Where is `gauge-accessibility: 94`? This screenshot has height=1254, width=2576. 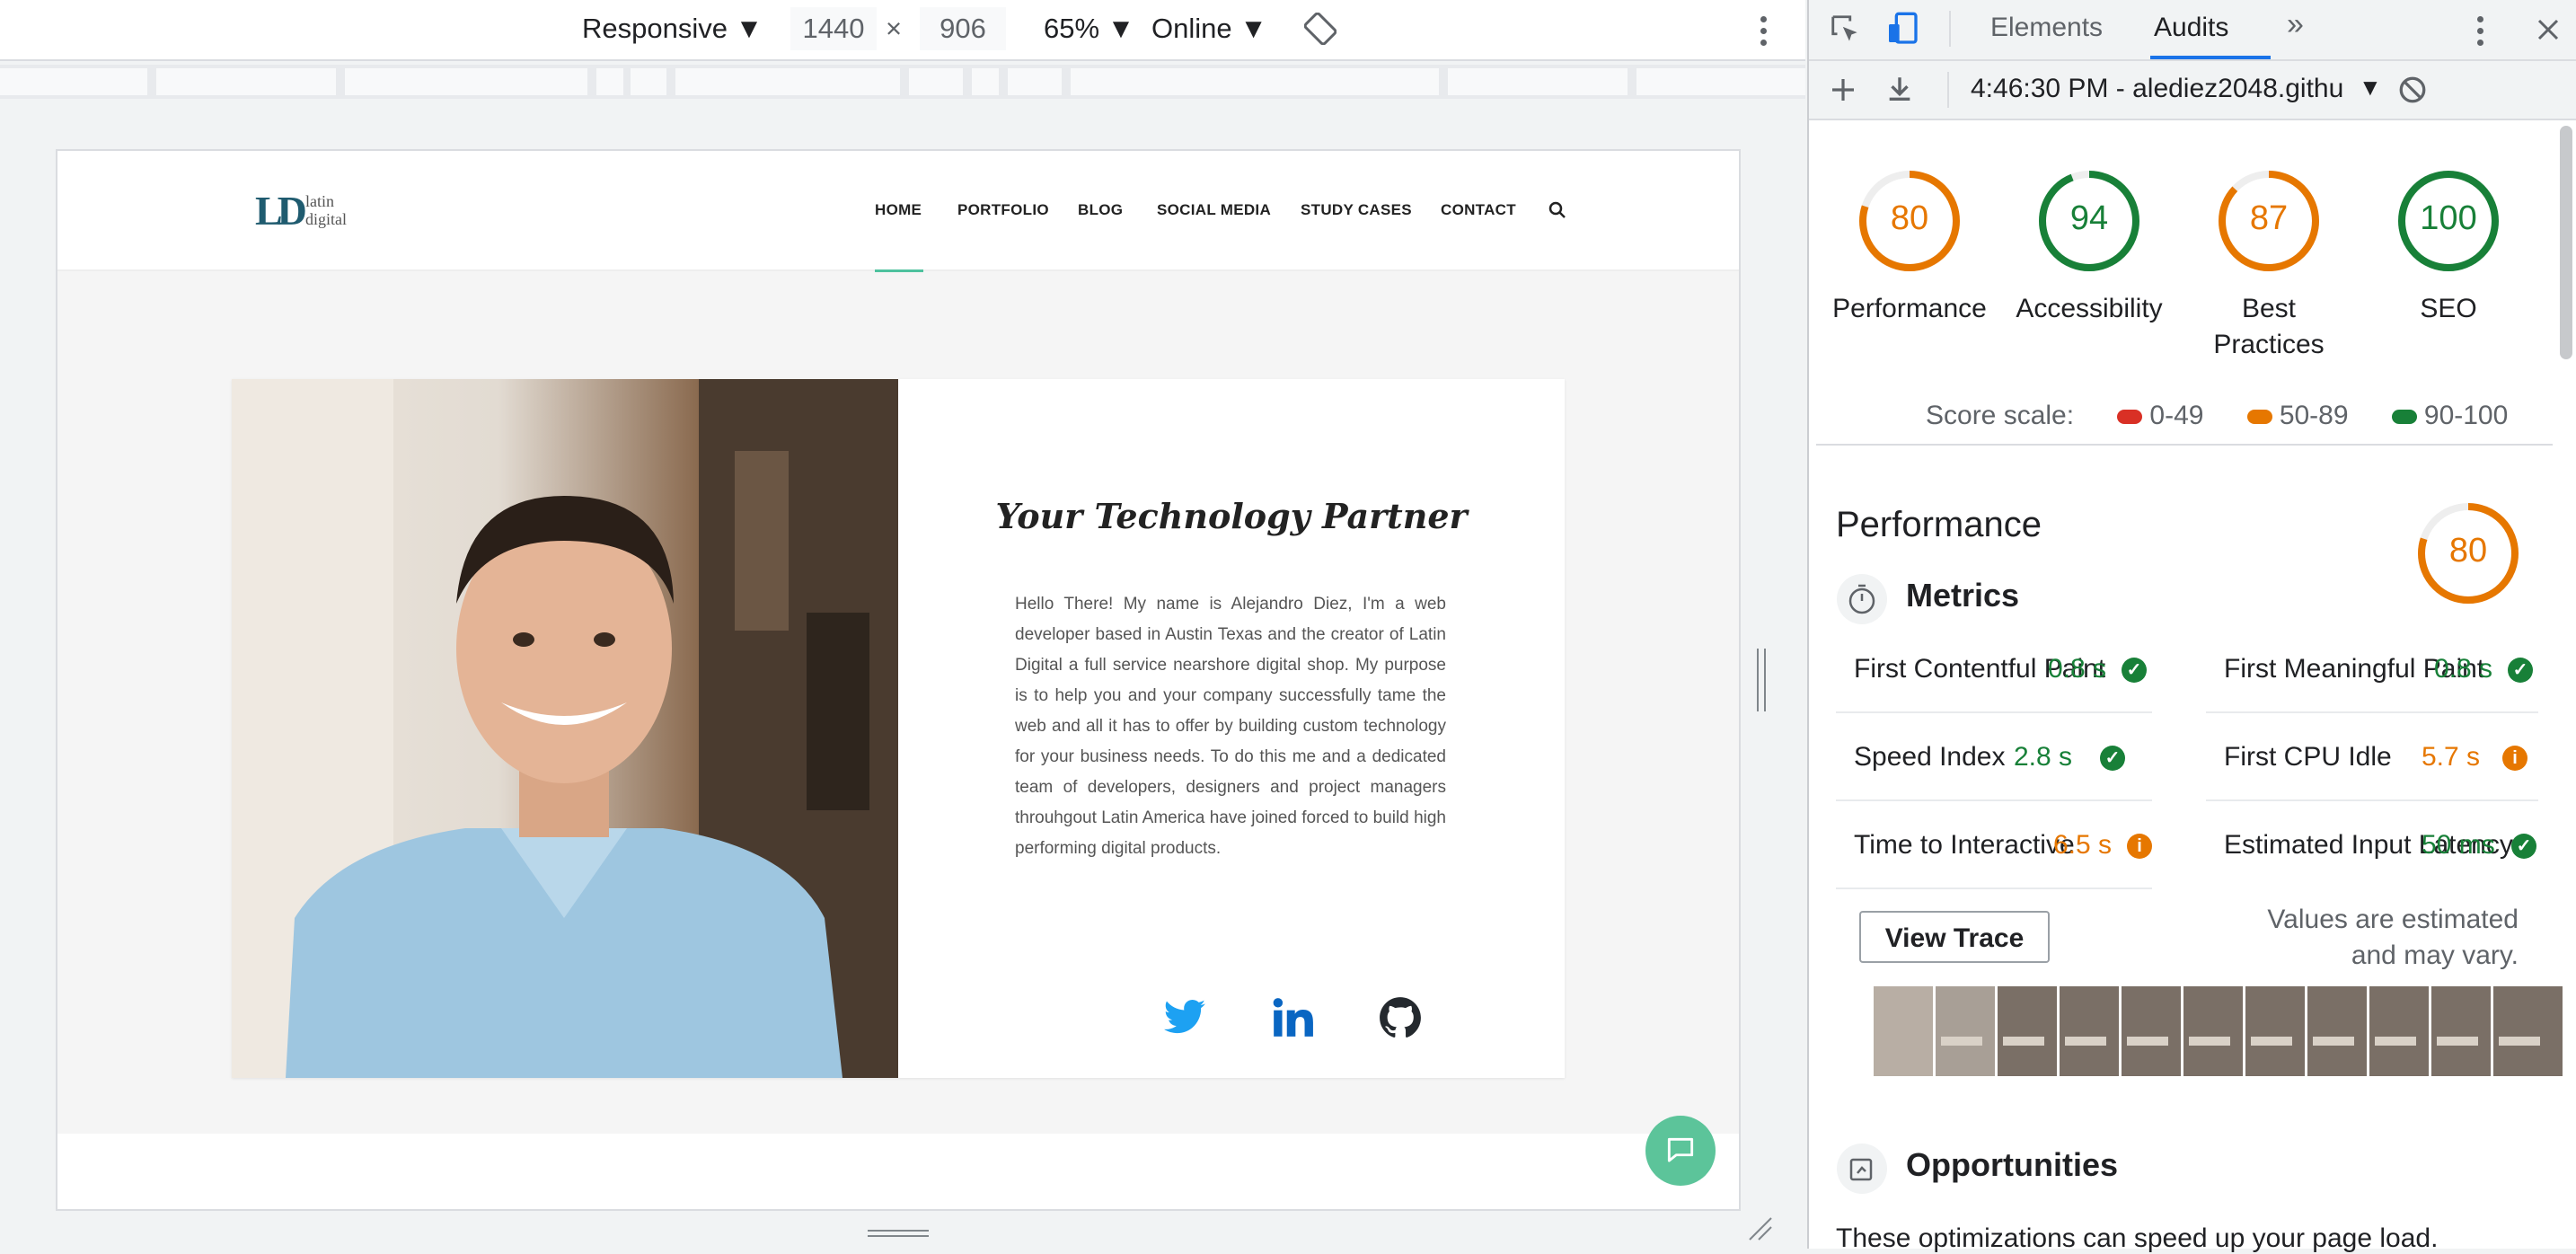
gauge-accessibility: 94 is located at coordinates (2089, 221).